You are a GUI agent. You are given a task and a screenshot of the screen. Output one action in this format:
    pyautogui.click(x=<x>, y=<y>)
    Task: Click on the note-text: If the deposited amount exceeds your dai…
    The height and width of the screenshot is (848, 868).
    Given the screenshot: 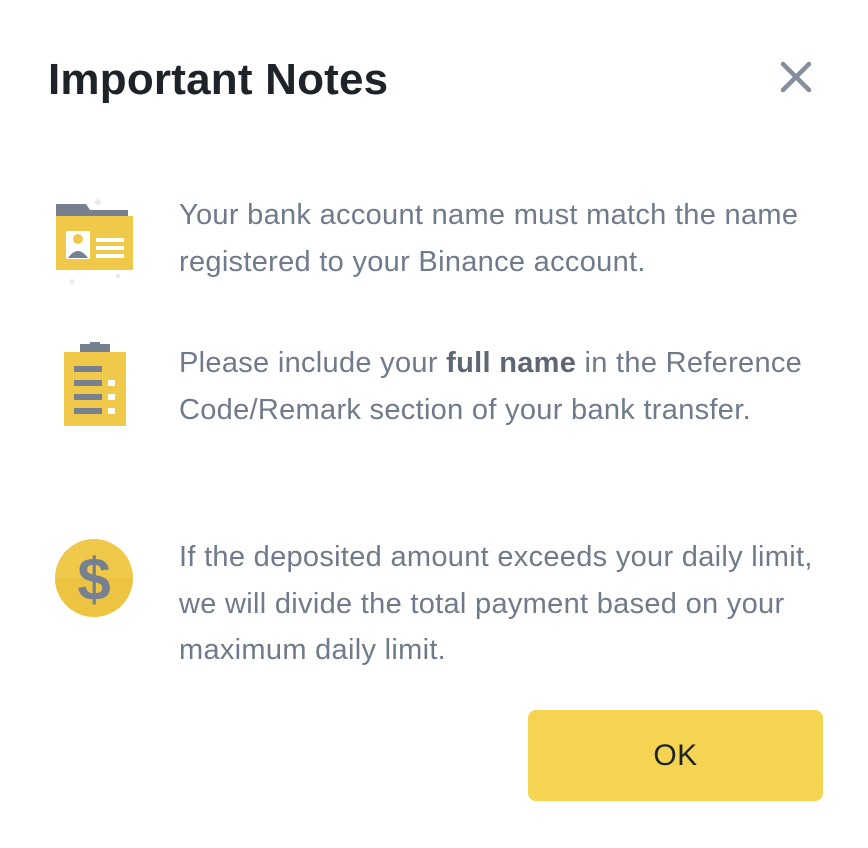 What is the action you would take?
    pyautogui.click(x=496, y=603)
    